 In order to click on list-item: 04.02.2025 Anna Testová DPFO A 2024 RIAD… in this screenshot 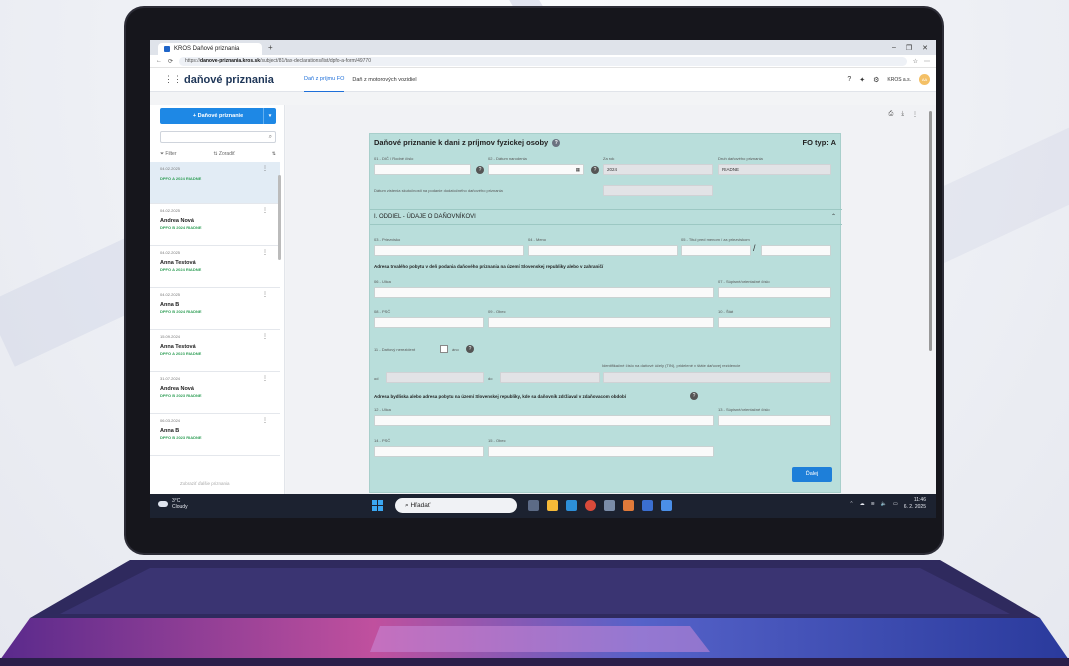, I will do `click(215, 267)`.